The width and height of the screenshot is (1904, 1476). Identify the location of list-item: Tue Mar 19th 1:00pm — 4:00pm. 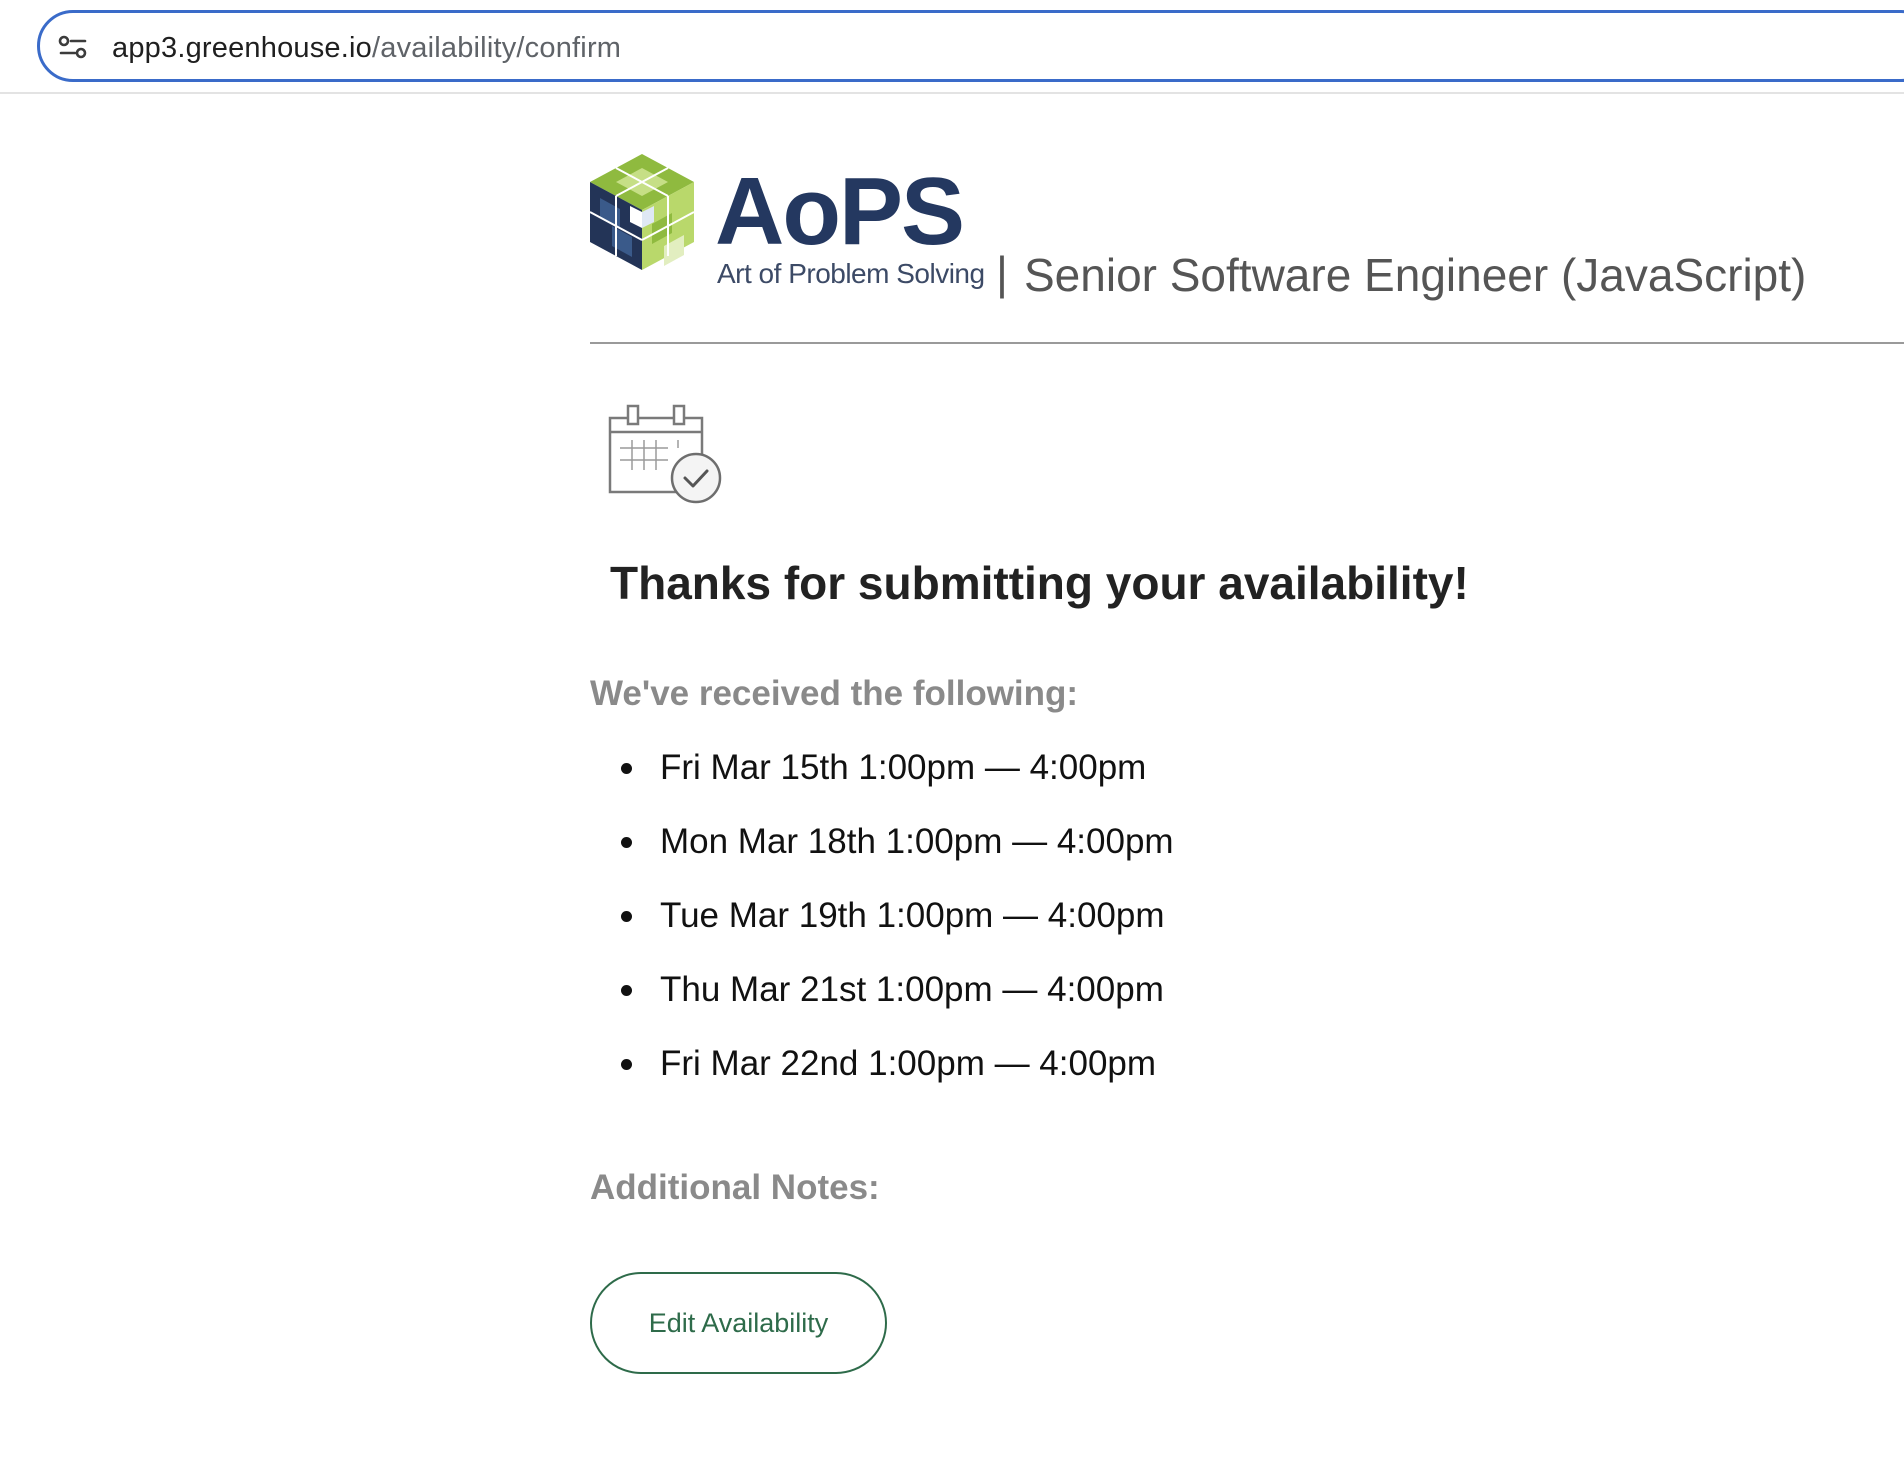
(882, 933).